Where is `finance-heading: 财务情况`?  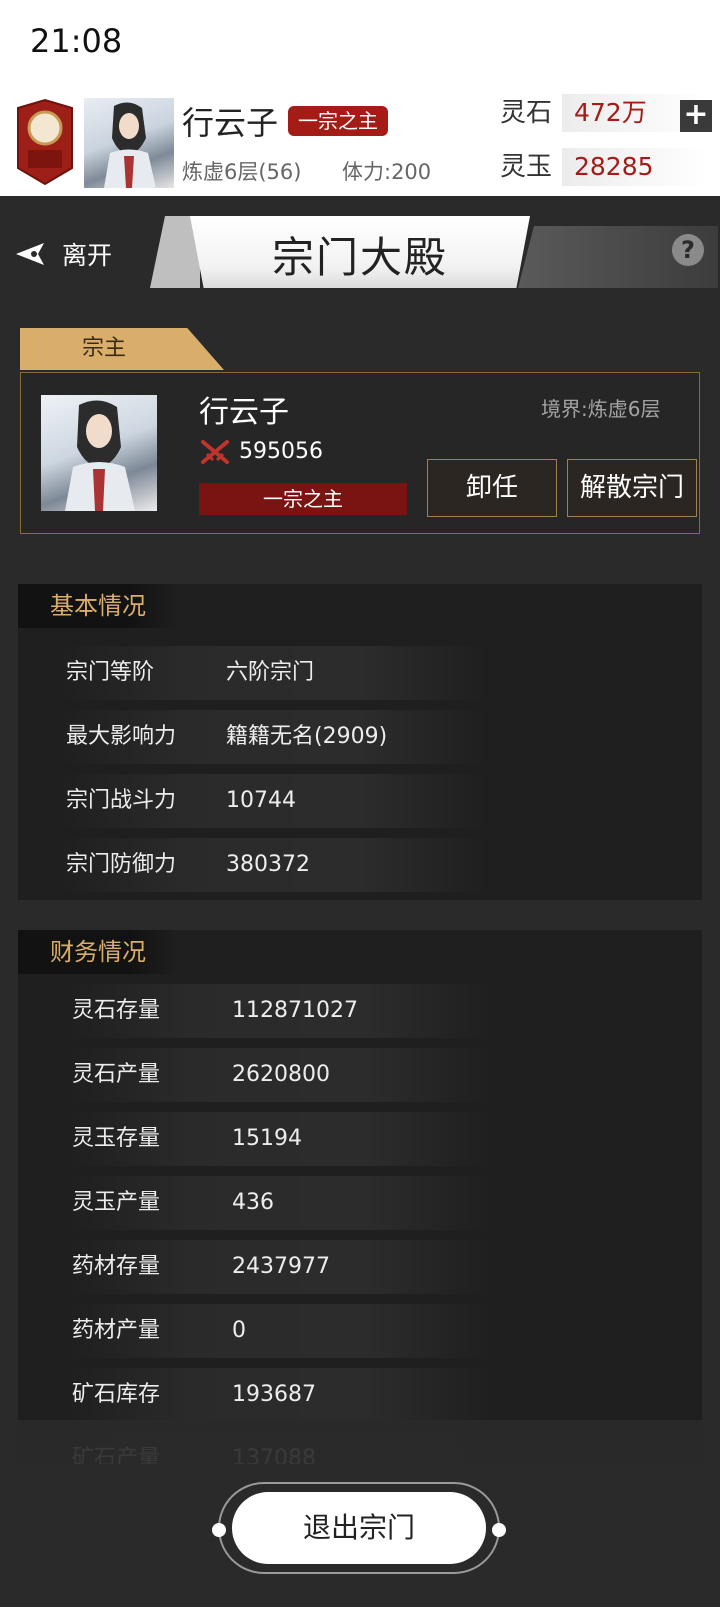 finance-heading: 财务情况 is located at coordinates (98, 952).